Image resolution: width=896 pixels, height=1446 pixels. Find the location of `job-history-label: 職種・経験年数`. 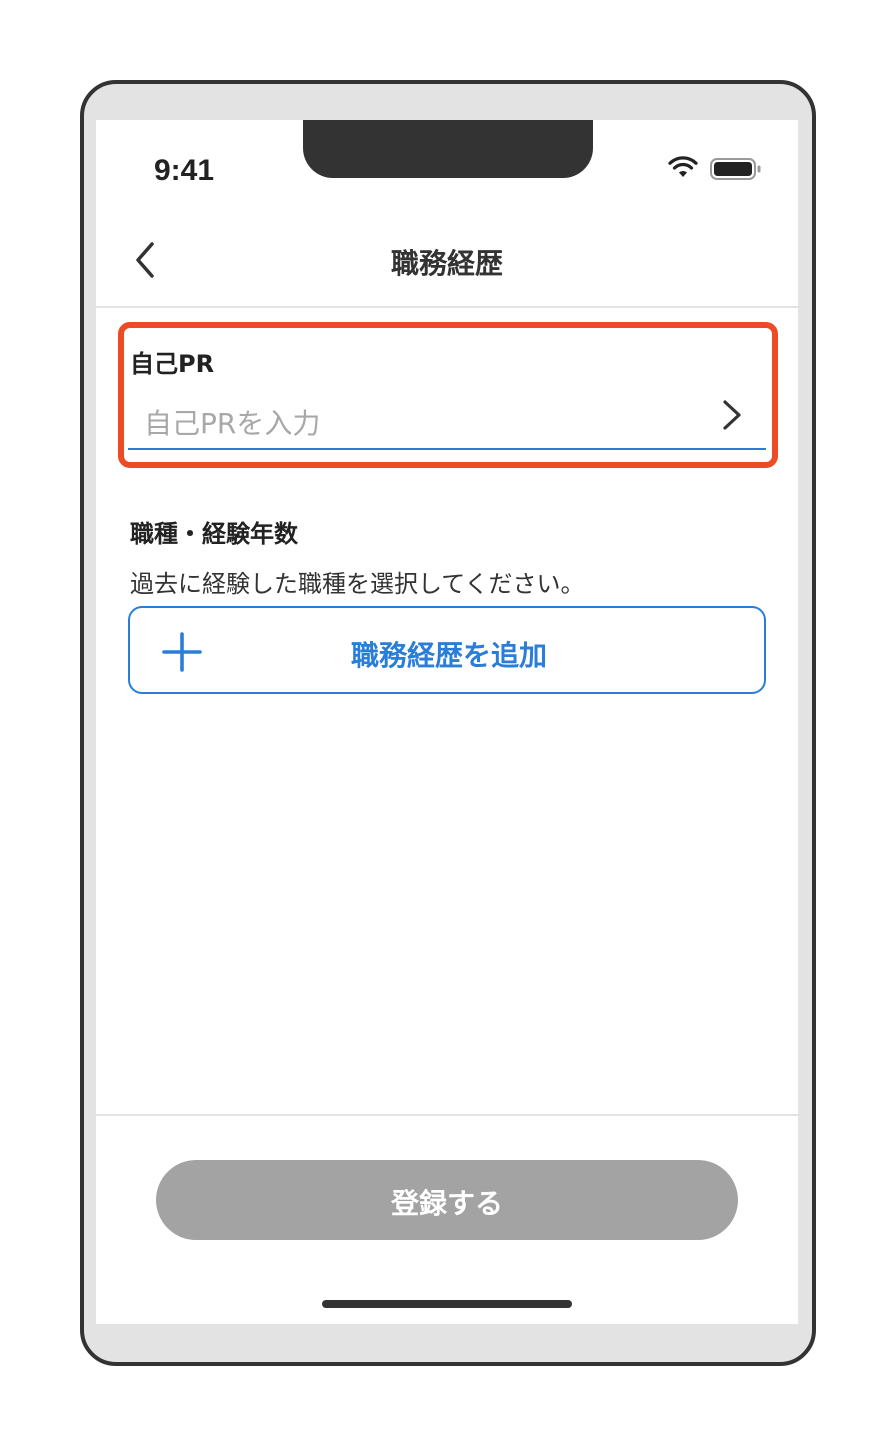

job-history-label: 職種・経験年数 is located at coordinates (214, 534).